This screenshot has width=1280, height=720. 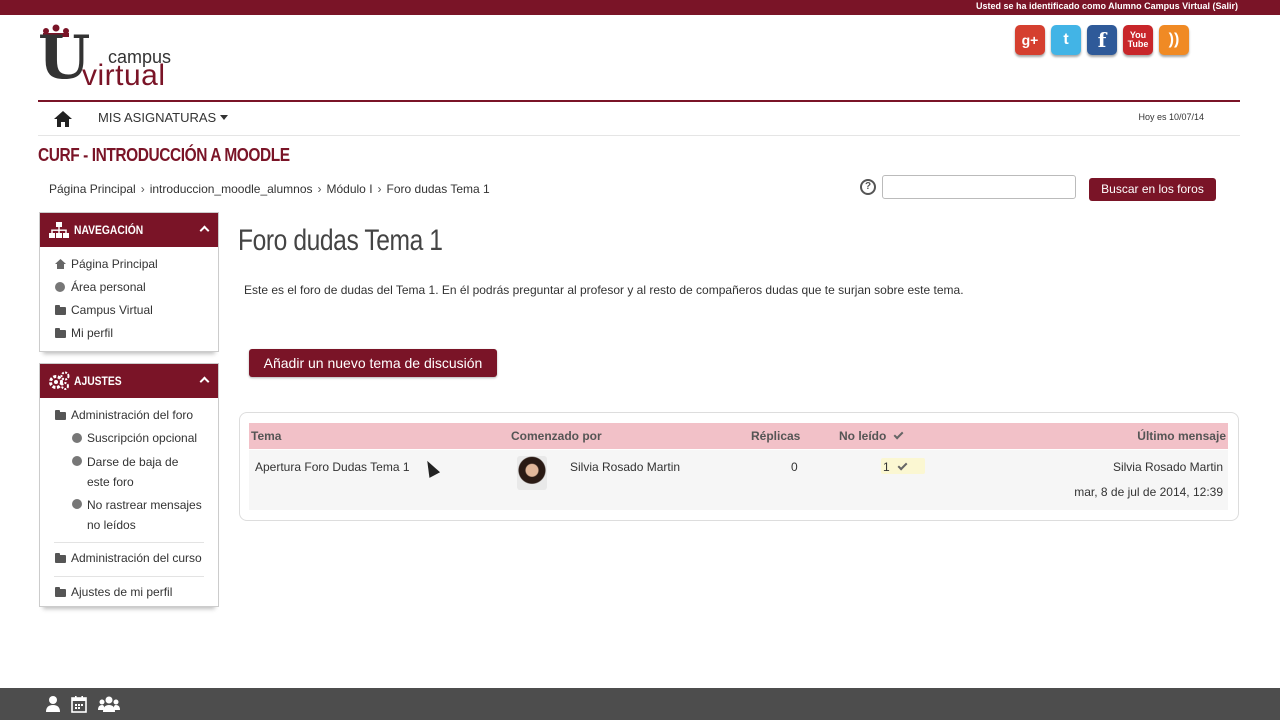 I want to click on twitter-icon: t, so click(x=1066, y=40).